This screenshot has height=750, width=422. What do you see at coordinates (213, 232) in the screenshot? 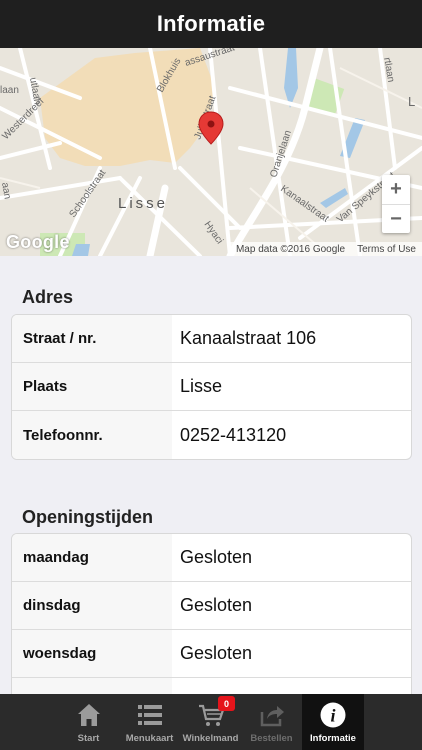
I see `map-label: Hyaci` at bounding box center [213, 232].